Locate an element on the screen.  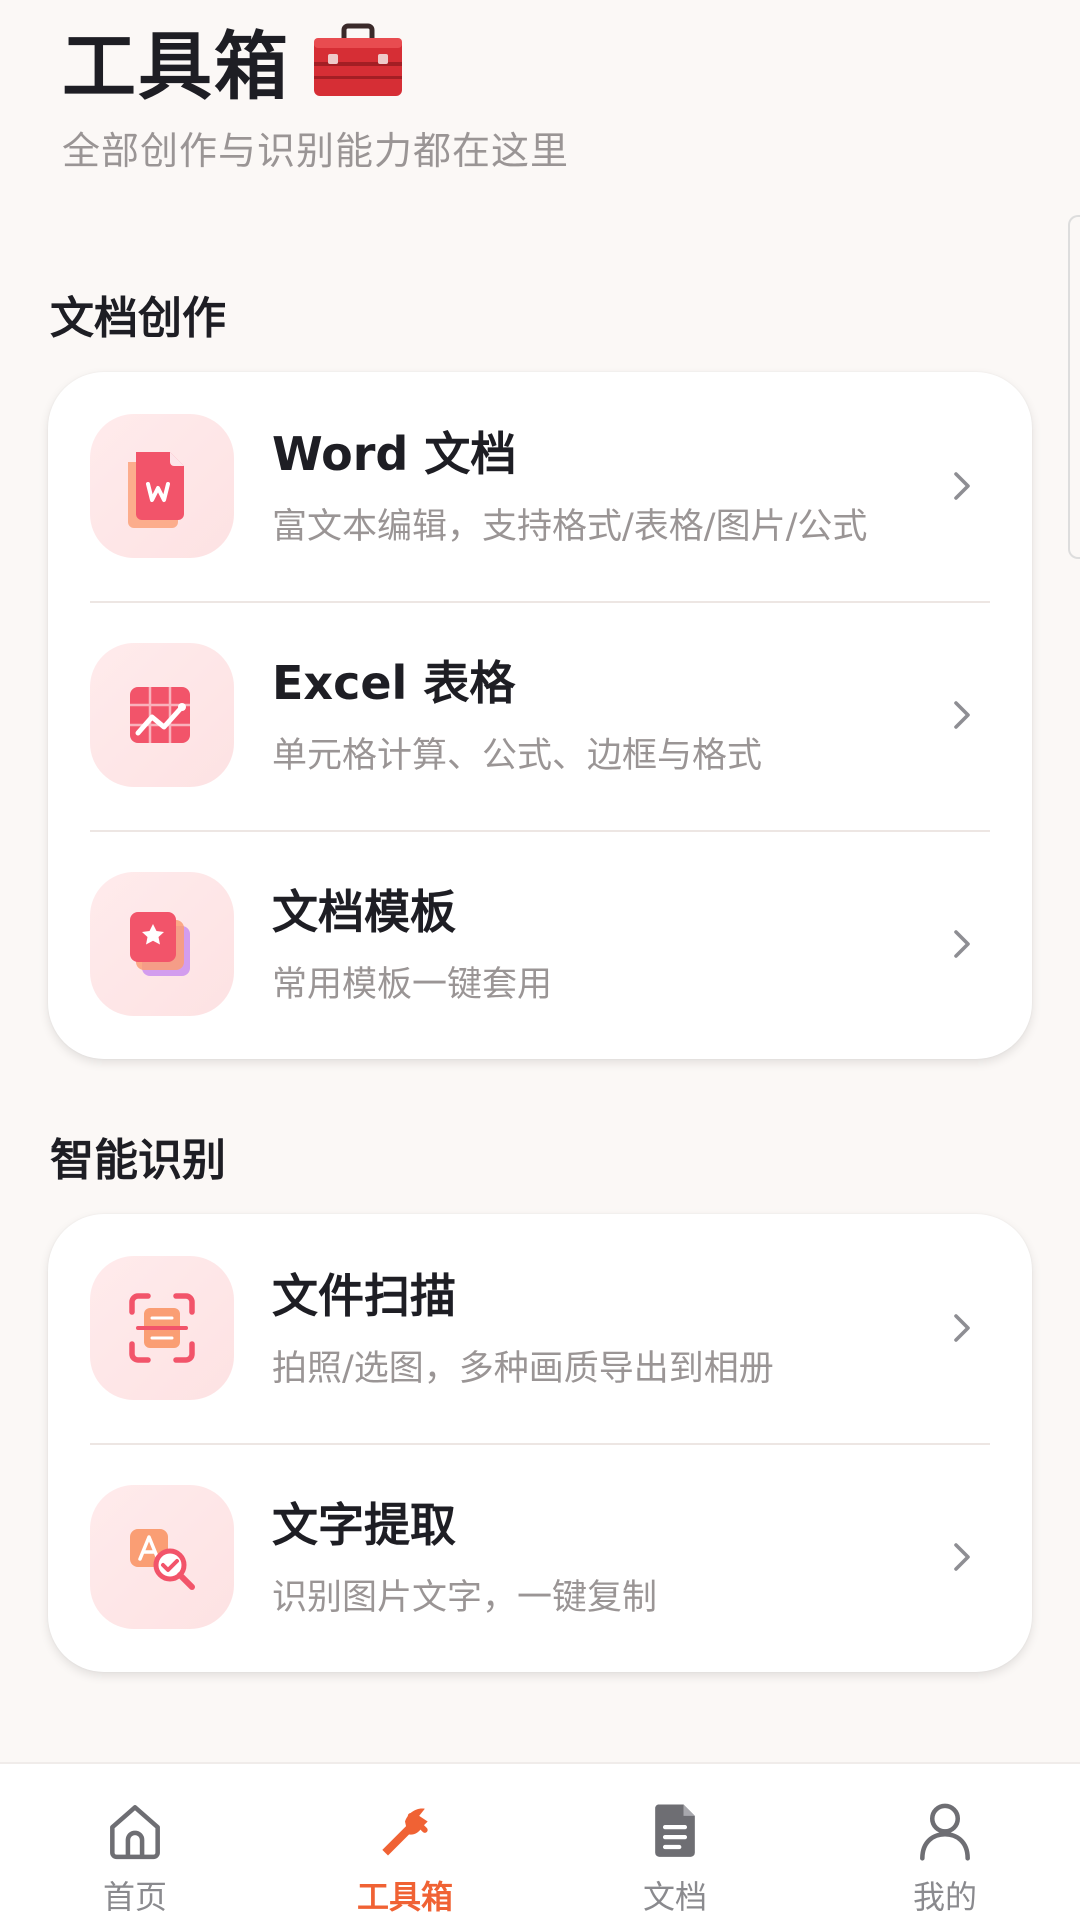
tab-label: 文档 is located at coordinates (674, 1897).